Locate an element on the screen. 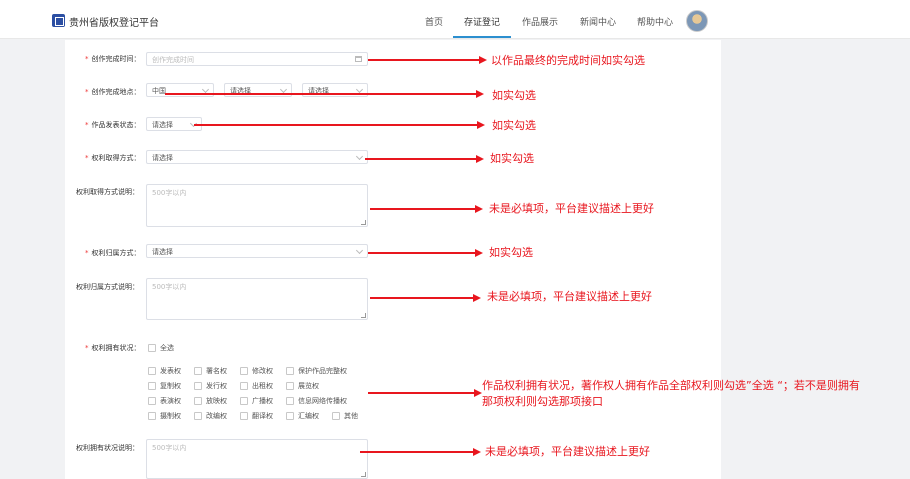 The height and width of the screenshot is (479, 910). right-checkbox: 展览权 is located at coordinates (302, 386).